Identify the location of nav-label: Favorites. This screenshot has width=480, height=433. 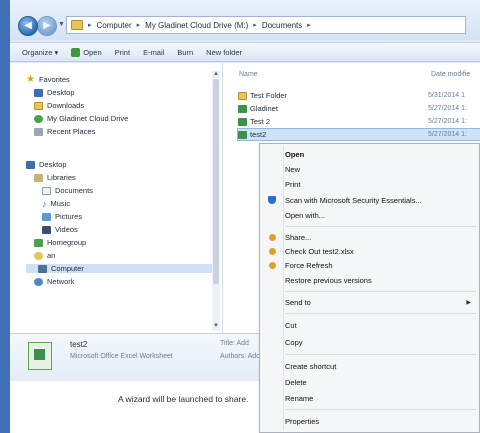
(54, 79).